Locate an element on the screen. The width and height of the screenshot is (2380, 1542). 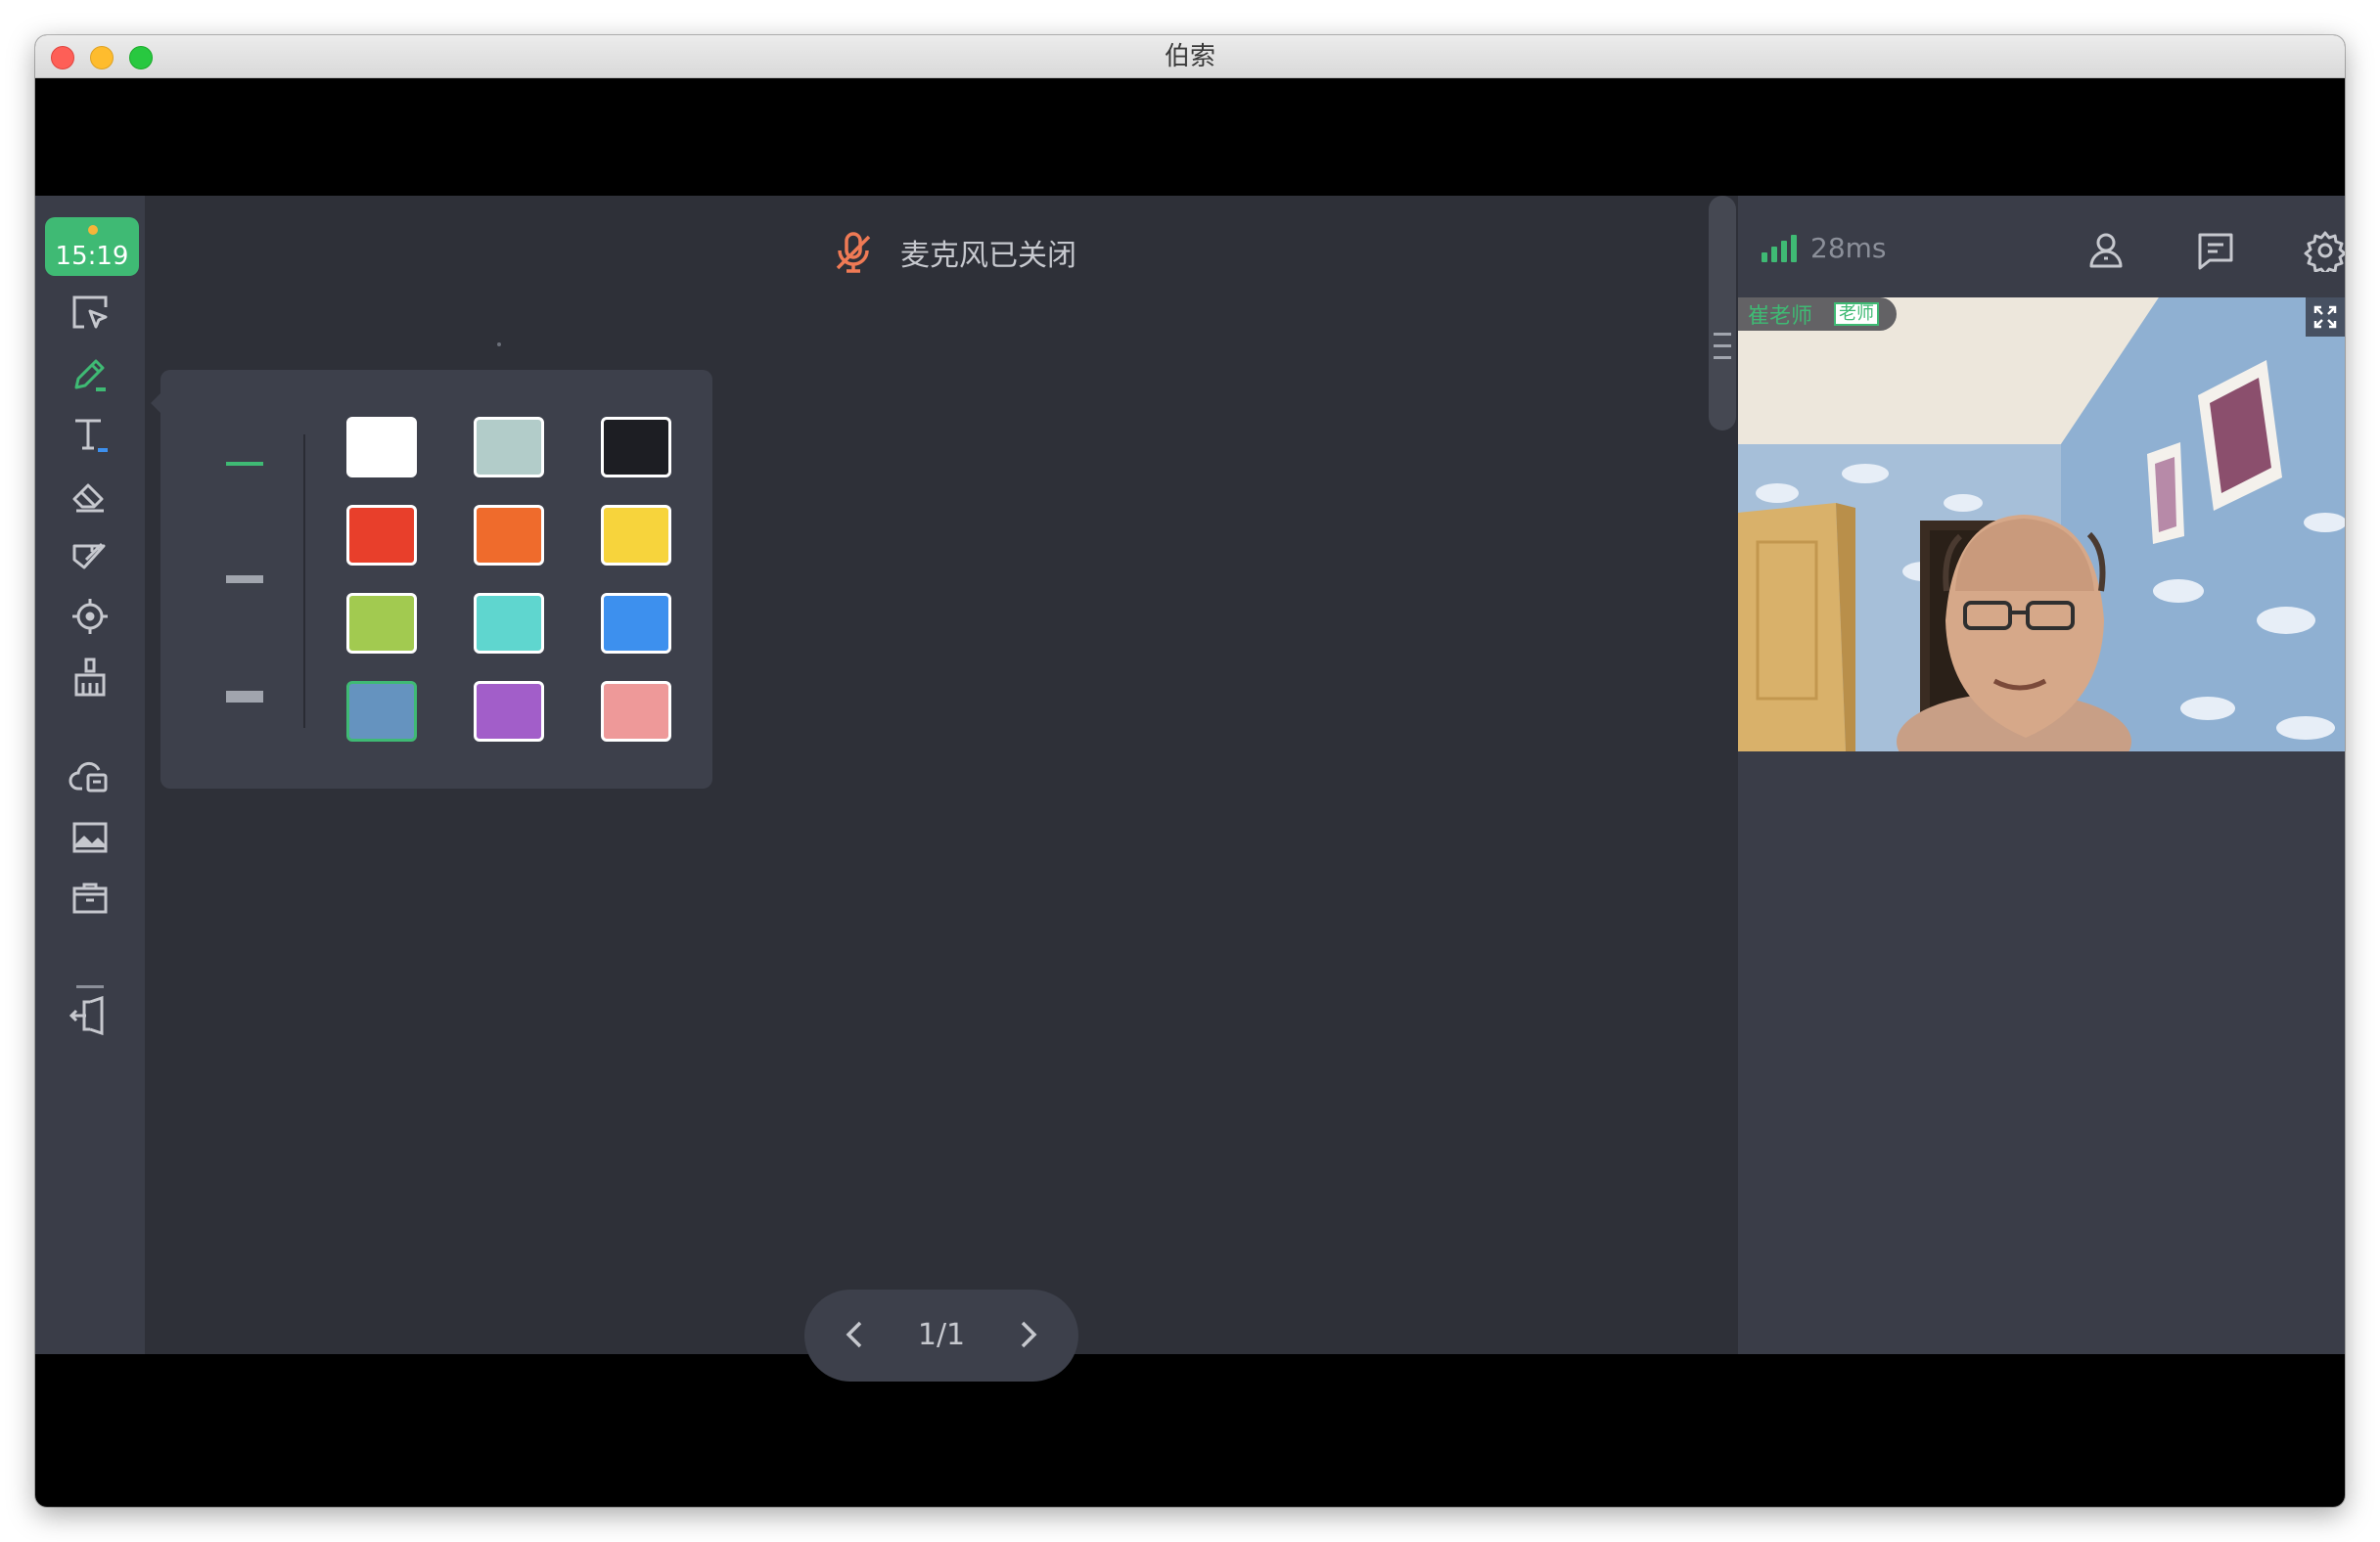
teacher-video-image is located at coordinates (2041, 524).